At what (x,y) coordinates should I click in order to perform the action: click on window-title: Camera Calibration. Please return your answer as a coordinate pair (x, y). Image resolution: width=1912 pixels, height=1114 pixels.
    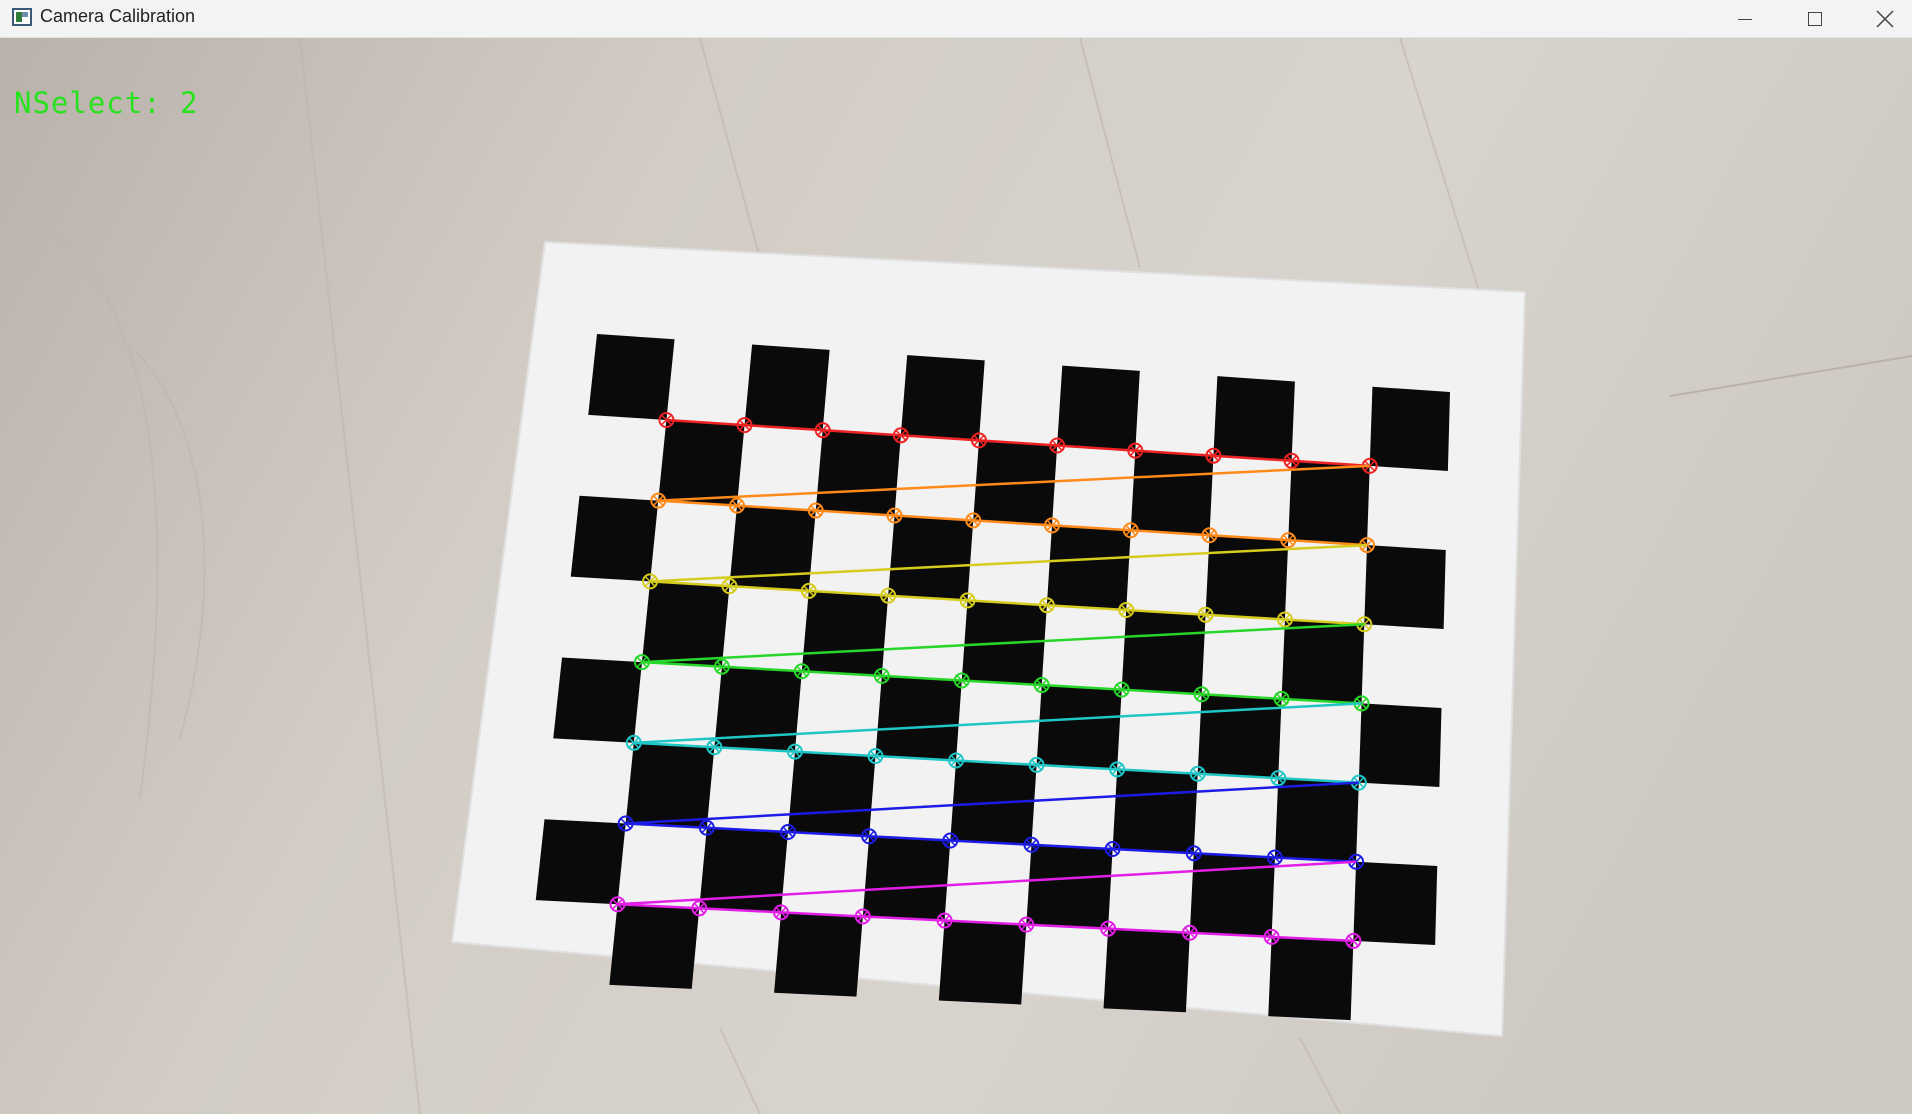
    Looking at the image, I should click on (118, 16).